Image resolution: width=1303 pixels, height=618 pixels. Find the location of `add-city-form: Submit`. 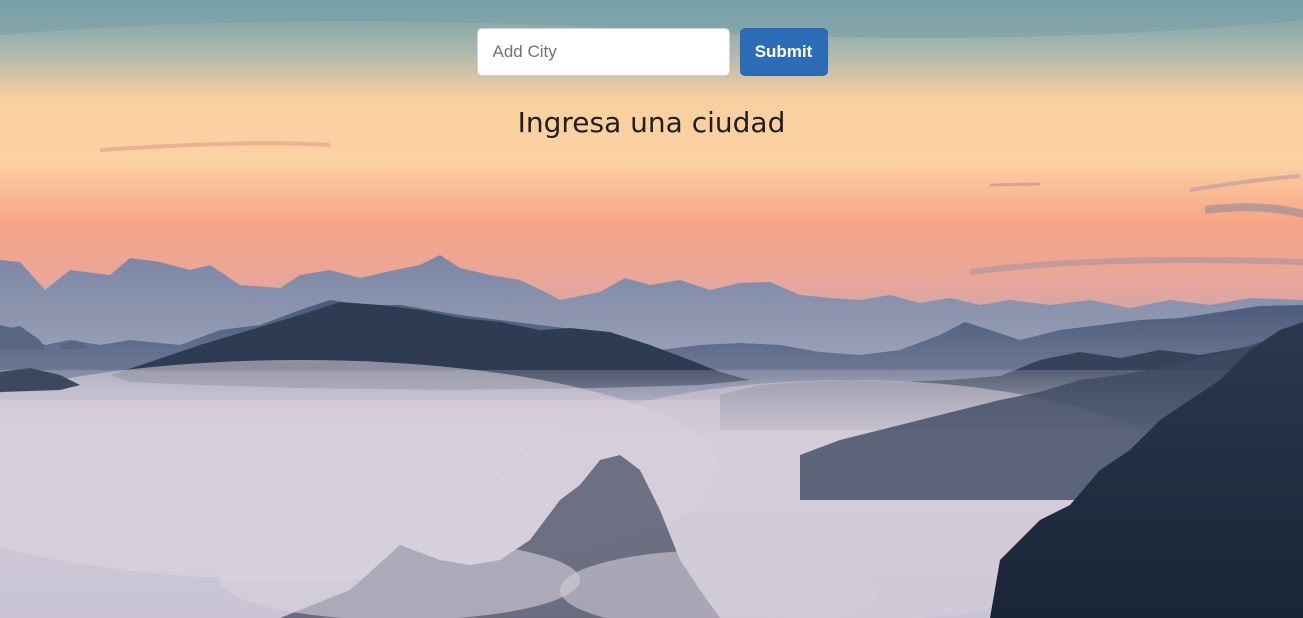

add-city-form: Submit is located at coordinates (651, 52).